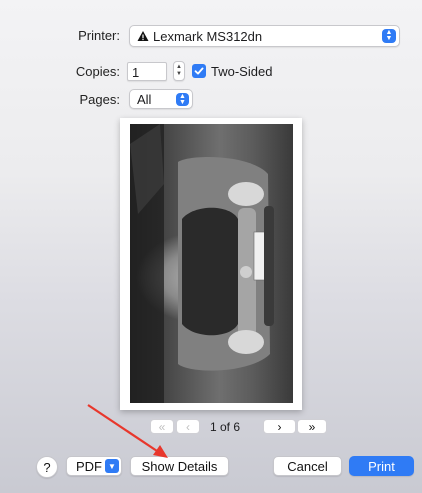 The width and height of the screenshot is (422, 493). Describe the element at coordinates (136, 72) in the screenshot. I see `copies-value: 1` at that location.